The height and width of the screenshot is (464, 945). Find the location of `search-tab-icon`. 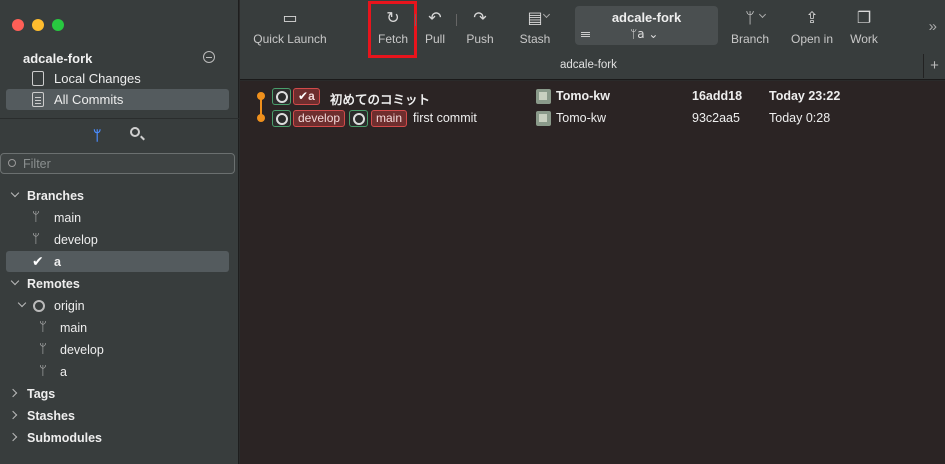

search-tab-icon is located at coordinates (135, 132).